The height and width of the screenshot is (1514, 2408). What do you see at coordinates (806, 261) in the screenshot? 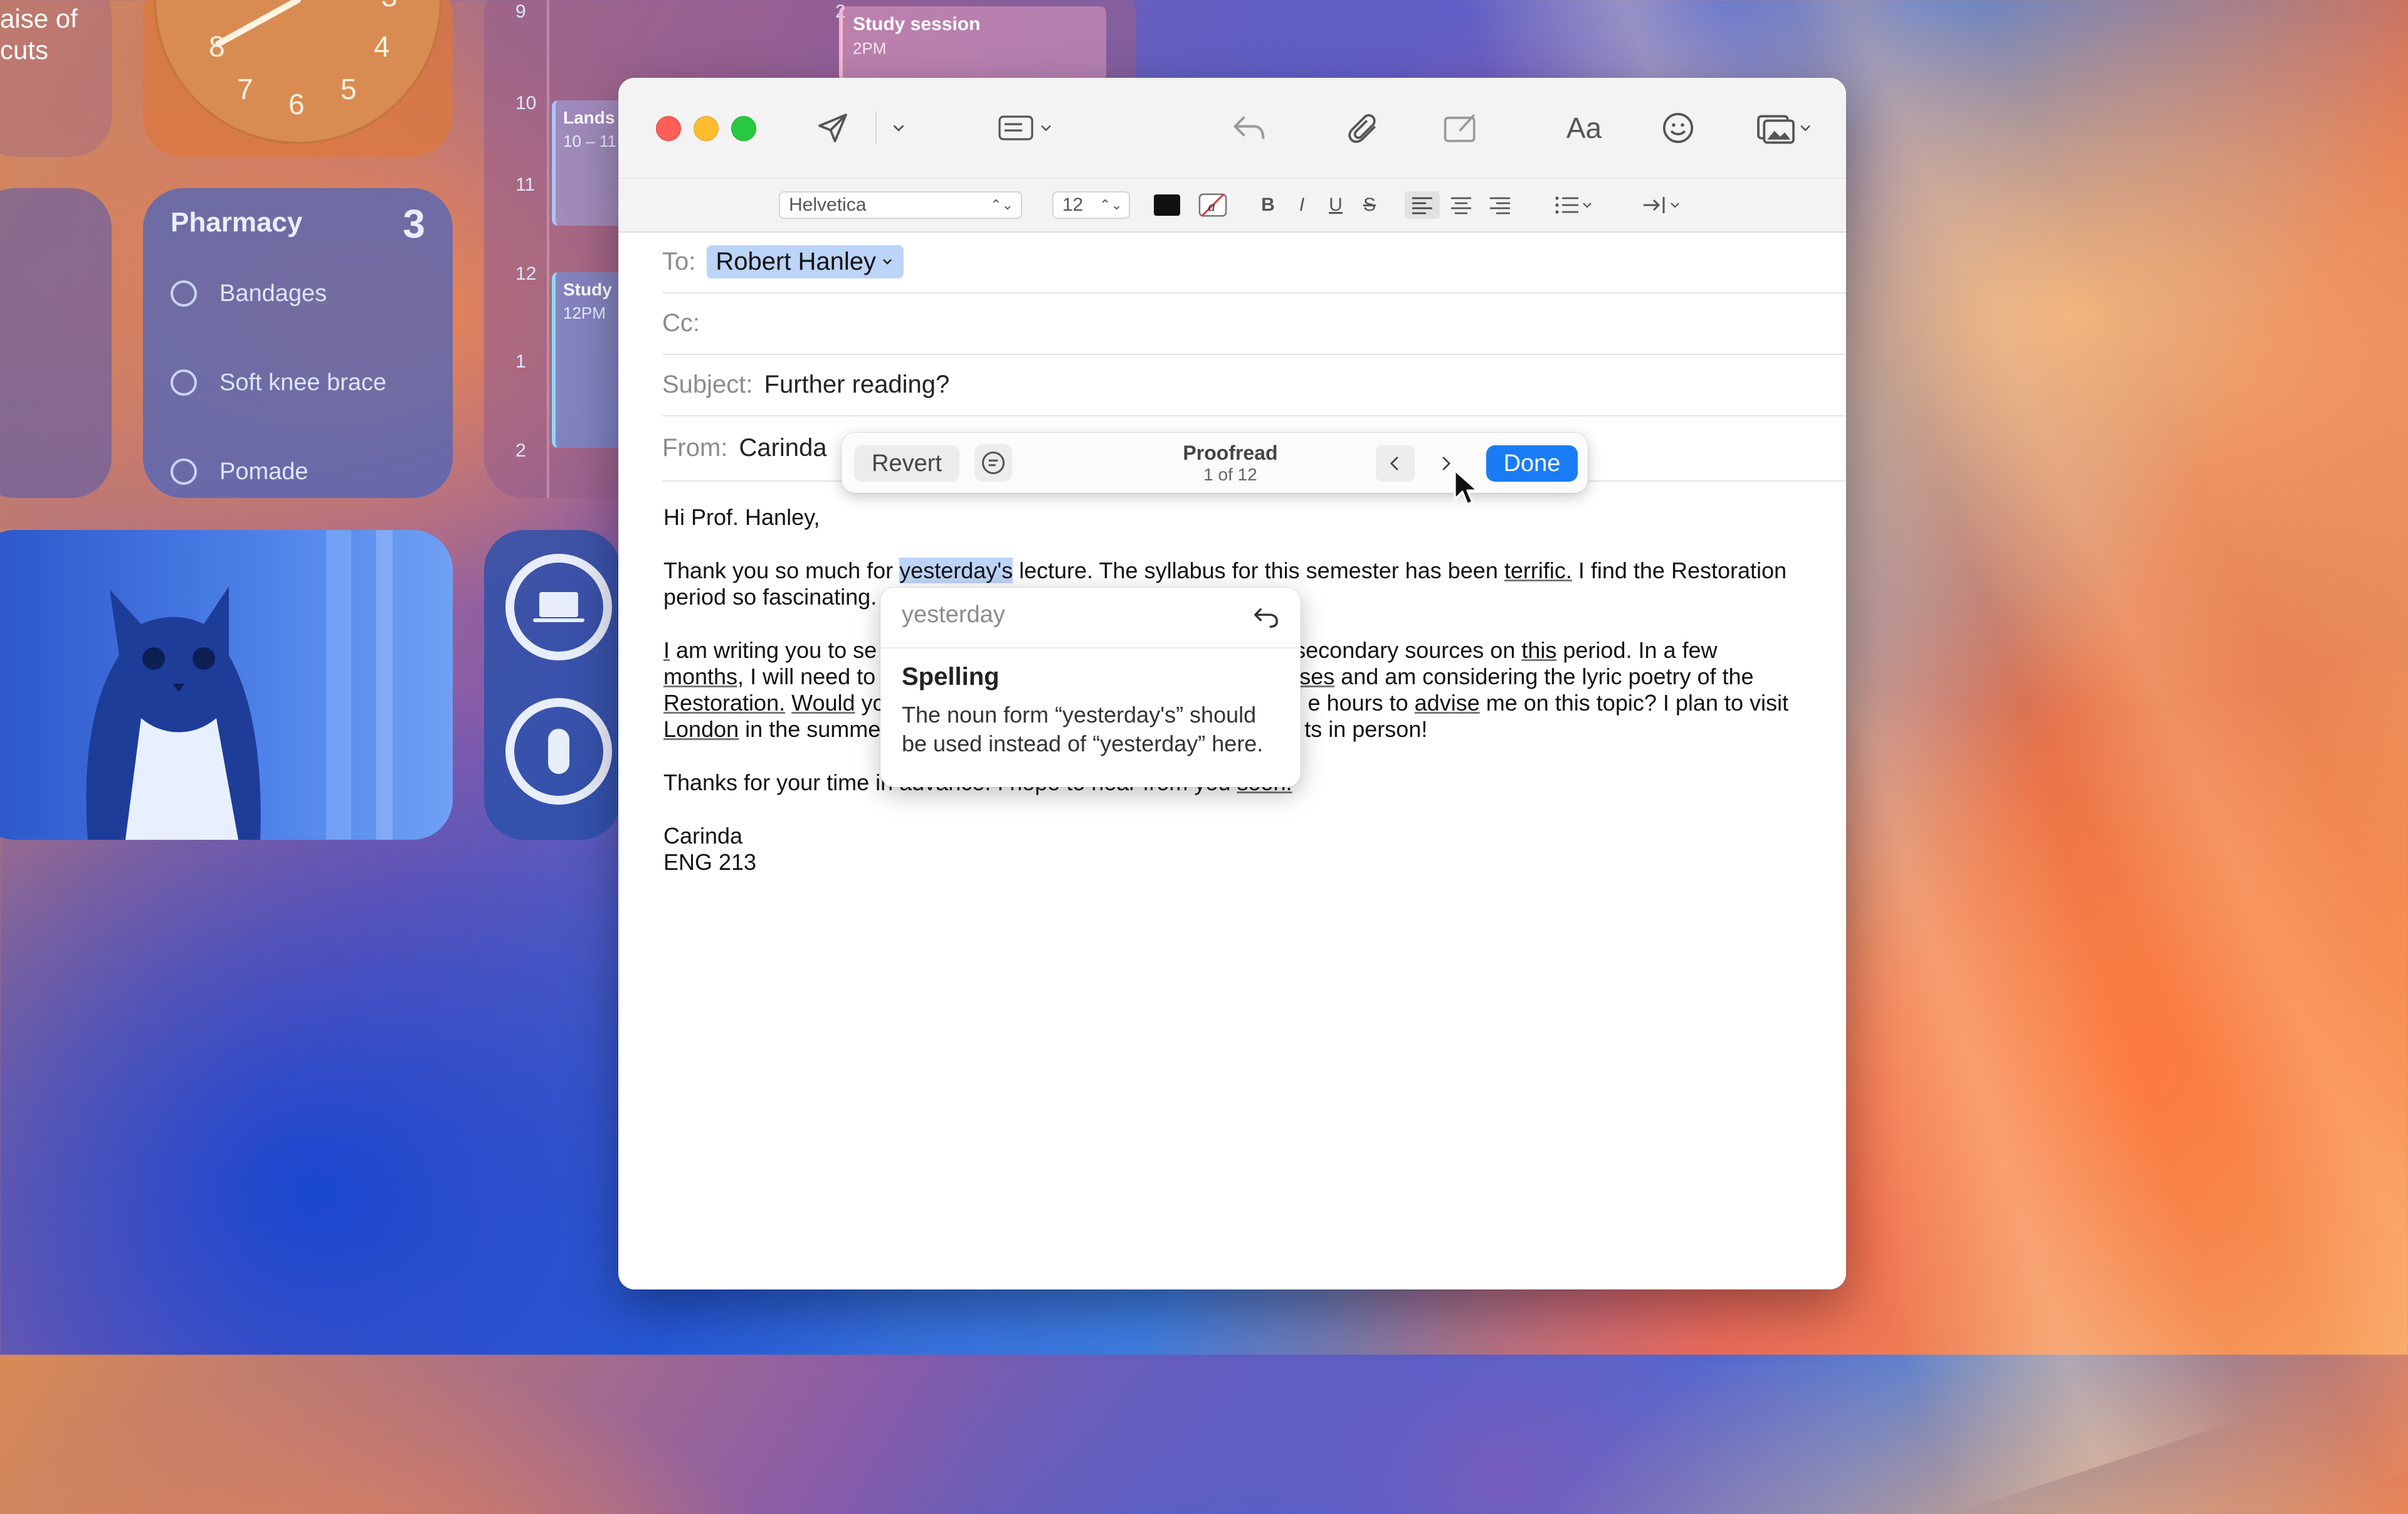
I see `recipient-token: Robert Hanley` at bounding box center [806, 261].